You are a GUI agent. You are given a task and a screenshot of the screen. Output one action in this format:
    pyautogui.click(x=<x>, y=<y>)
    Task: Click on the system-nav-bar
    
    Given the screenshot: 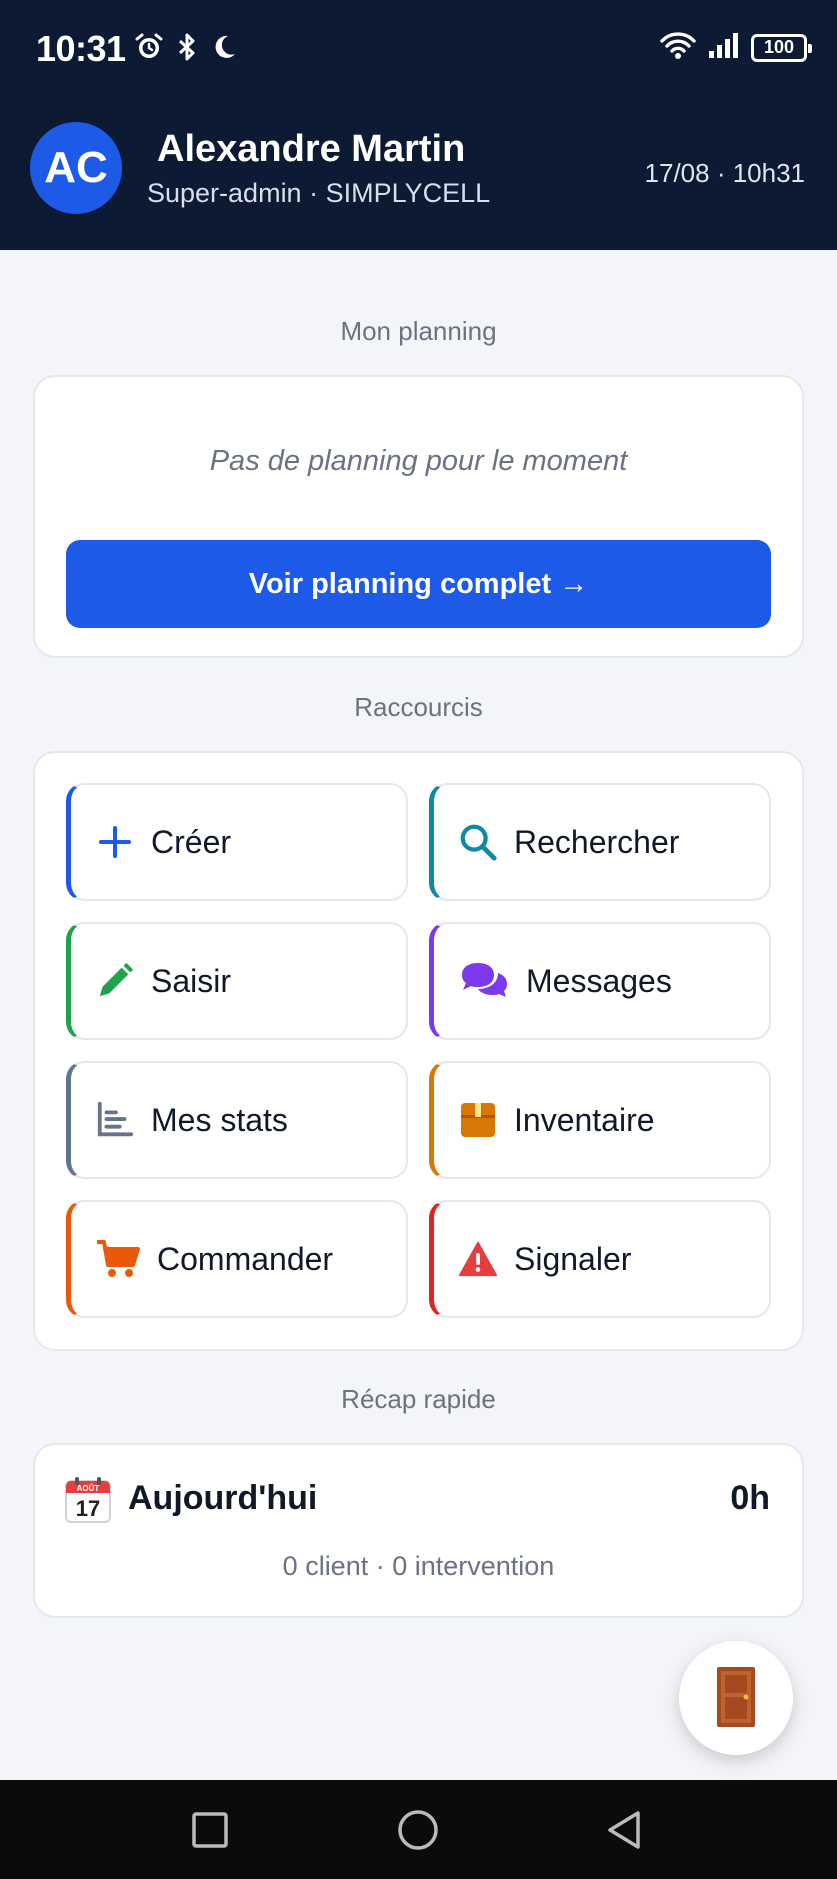 What is the action you would take?
    pyautogui.click(x=418, y=1829)
    